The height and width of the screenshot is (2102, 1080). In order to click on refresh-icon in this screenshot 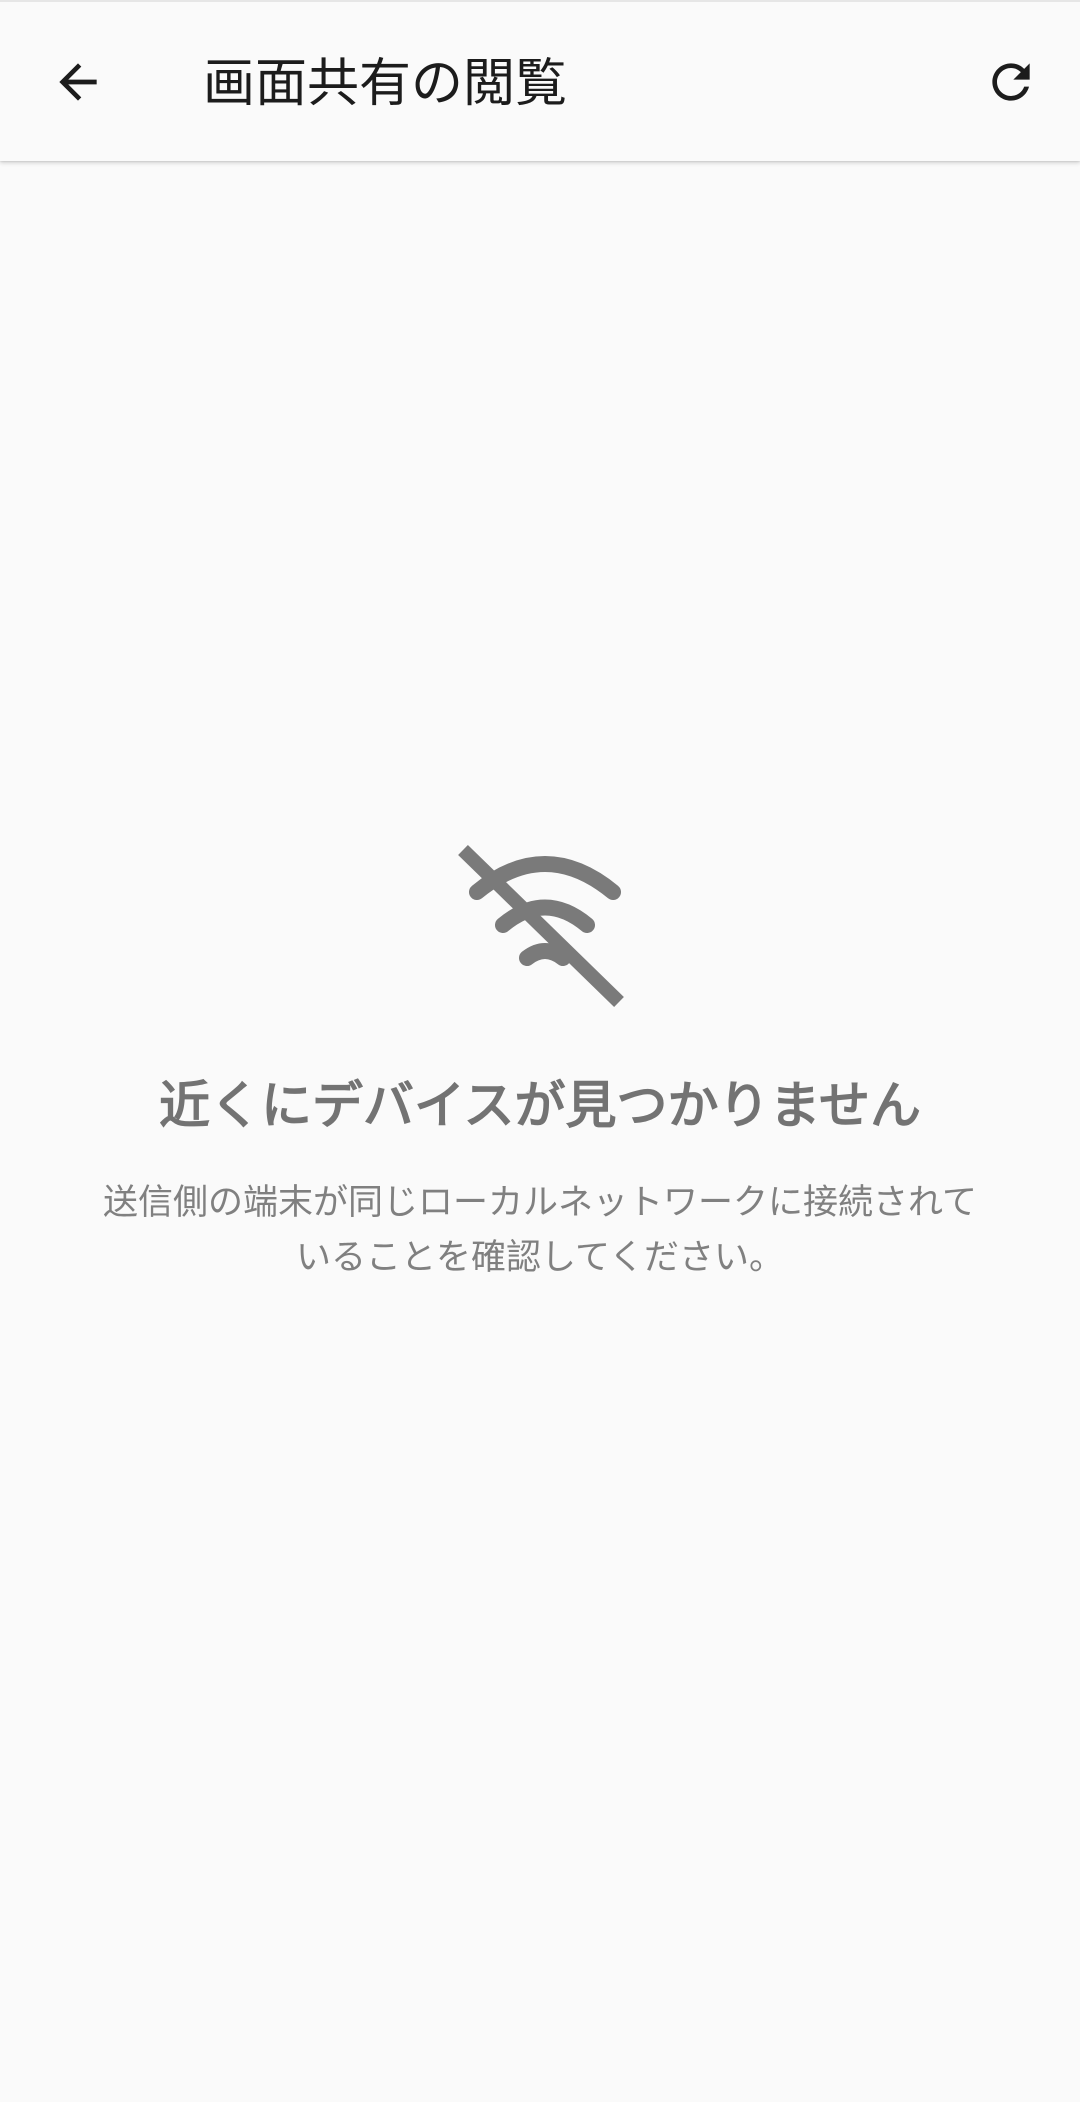, I will do `click(1011, 82)`.